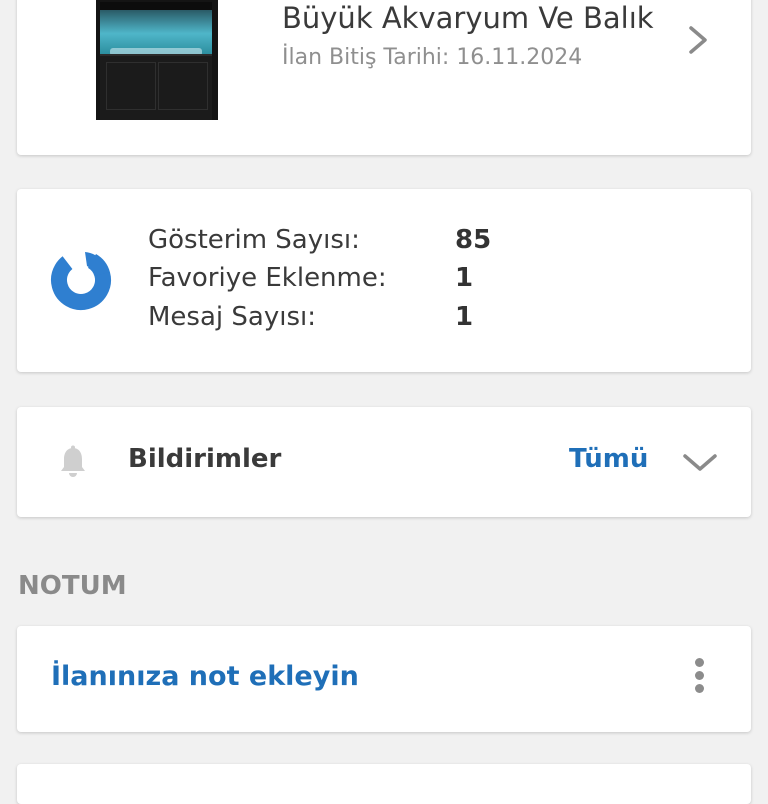 Image resolution: width=768 pixels, height=804 pixels. Describe the element at coordinates (205, 459) in the screenshot. I see `notifications-title: Bildirimler` at that location.